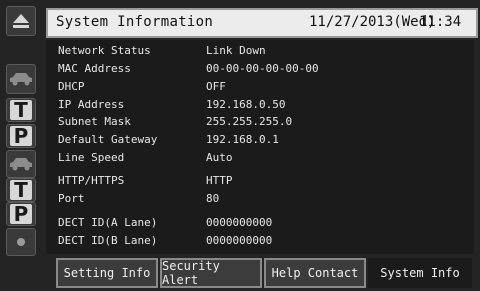 The image size is (480, 291). I want to click on tab-system-info: System Info, so click(420, 273).